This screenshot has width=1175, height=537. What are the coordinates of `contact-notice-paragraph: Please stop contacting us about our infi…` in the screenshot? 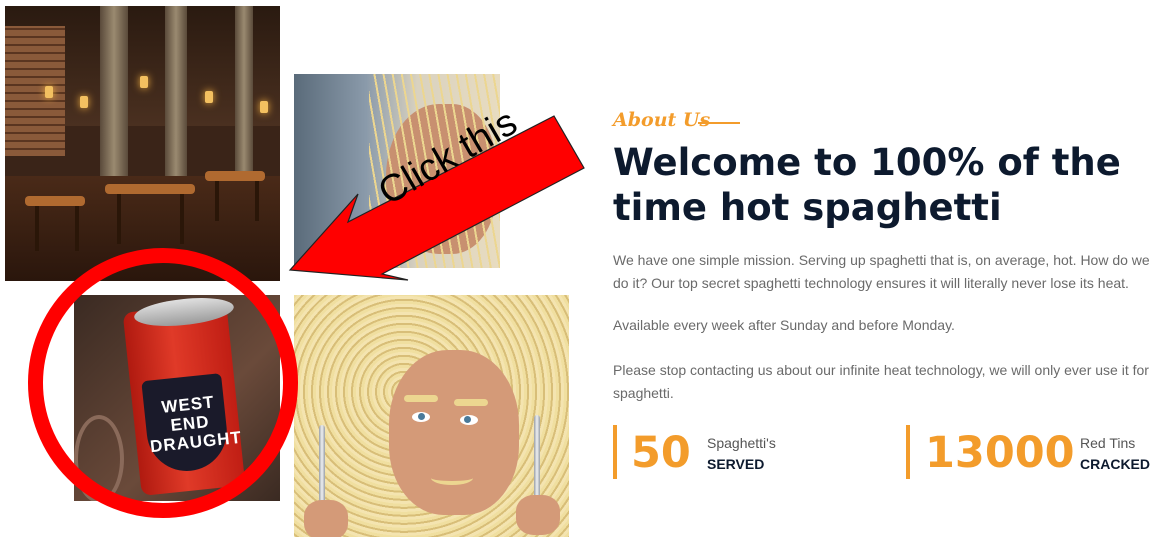 It's located at (881, 381).